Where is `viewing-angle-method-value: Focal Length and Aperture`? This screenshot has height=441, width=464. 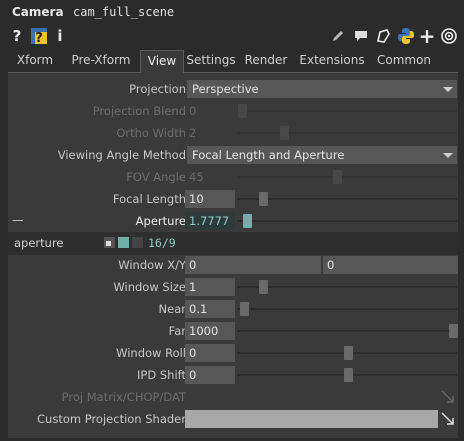 viewing-angle-method-value: Focal Length and Aperture is located at coordinates (268, 155).